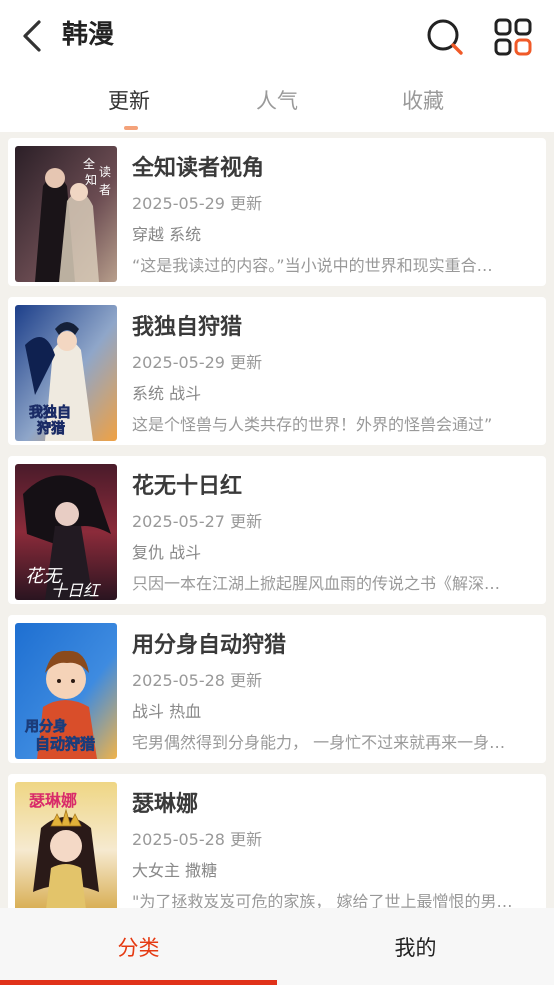 The image size is (554, 985). What do you see at coordinates (167, 393) in the screenshot?
I see `comic-tags: 系统 战斗` at bounding box center [167, 393].